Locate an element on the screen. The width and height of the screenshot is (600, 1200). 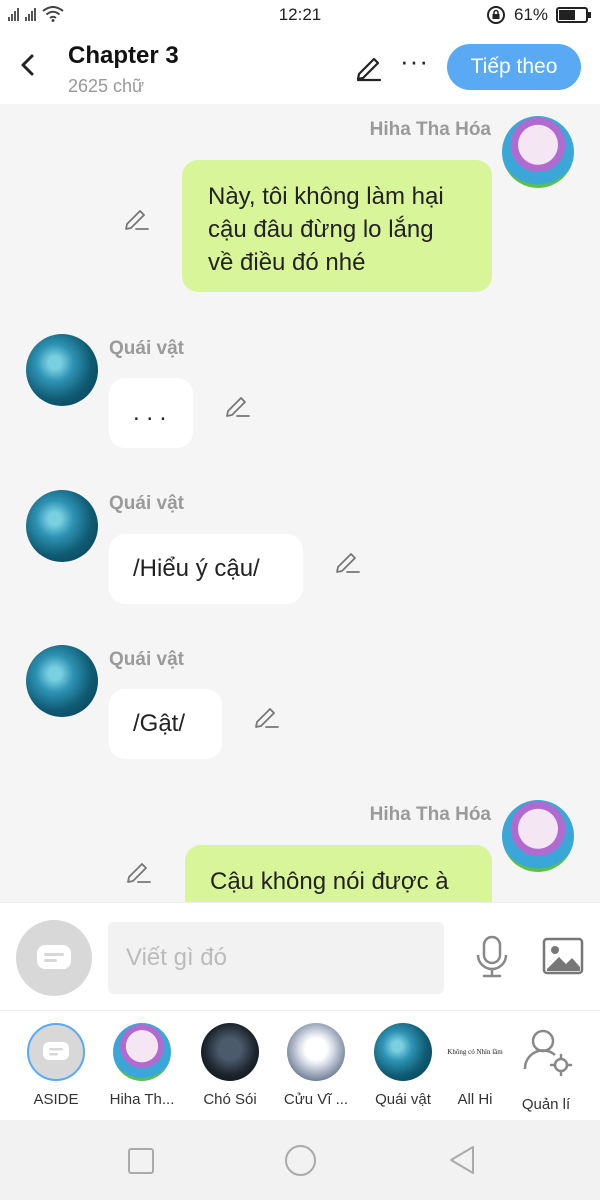
home-button is located at coordinates (300, 1160).